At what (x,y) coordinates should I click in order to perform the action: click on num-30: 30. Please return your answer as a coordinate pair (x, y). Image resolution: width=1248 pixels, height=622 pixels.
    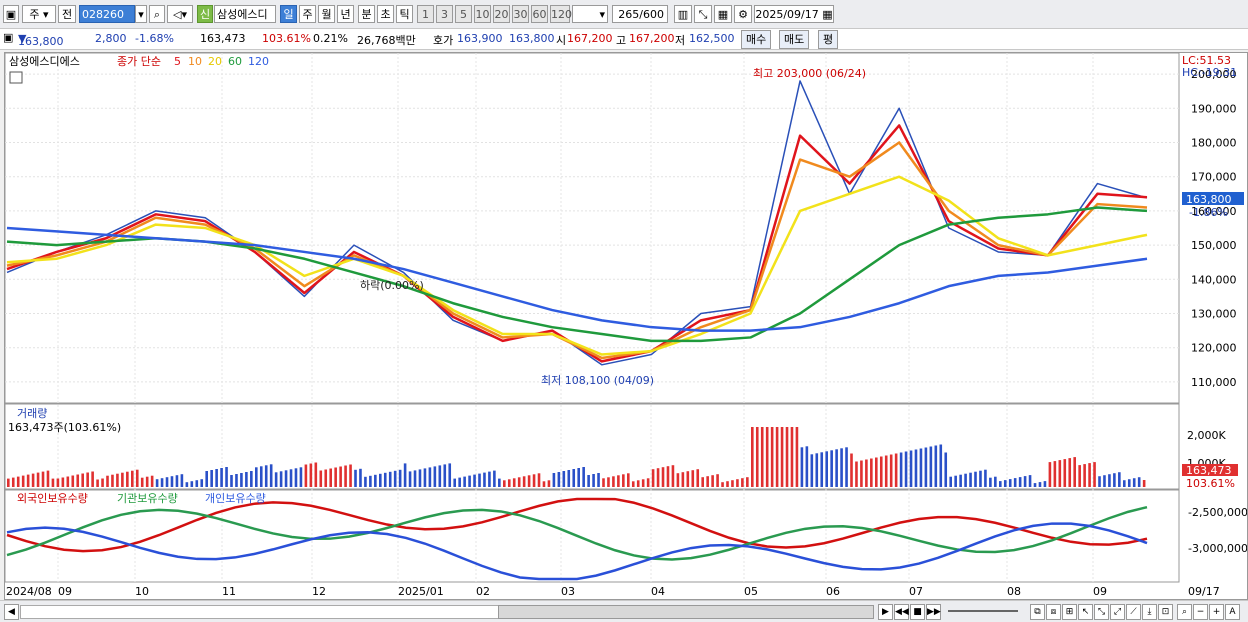
    Looking at the image, I should click on (520, 14).